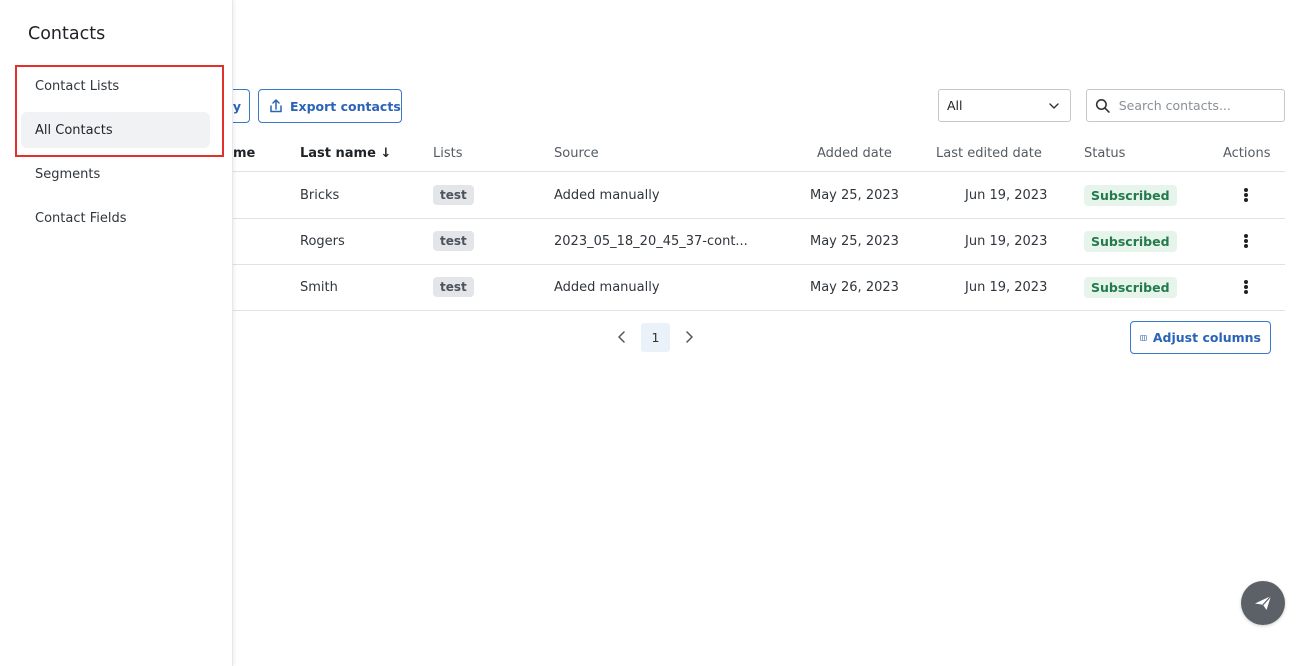 The width and height of the screenshot is (1306, 666). Describe the element at coordinates (1054, 105) in the screenshot. I see `chevron-down-icon` at that location.